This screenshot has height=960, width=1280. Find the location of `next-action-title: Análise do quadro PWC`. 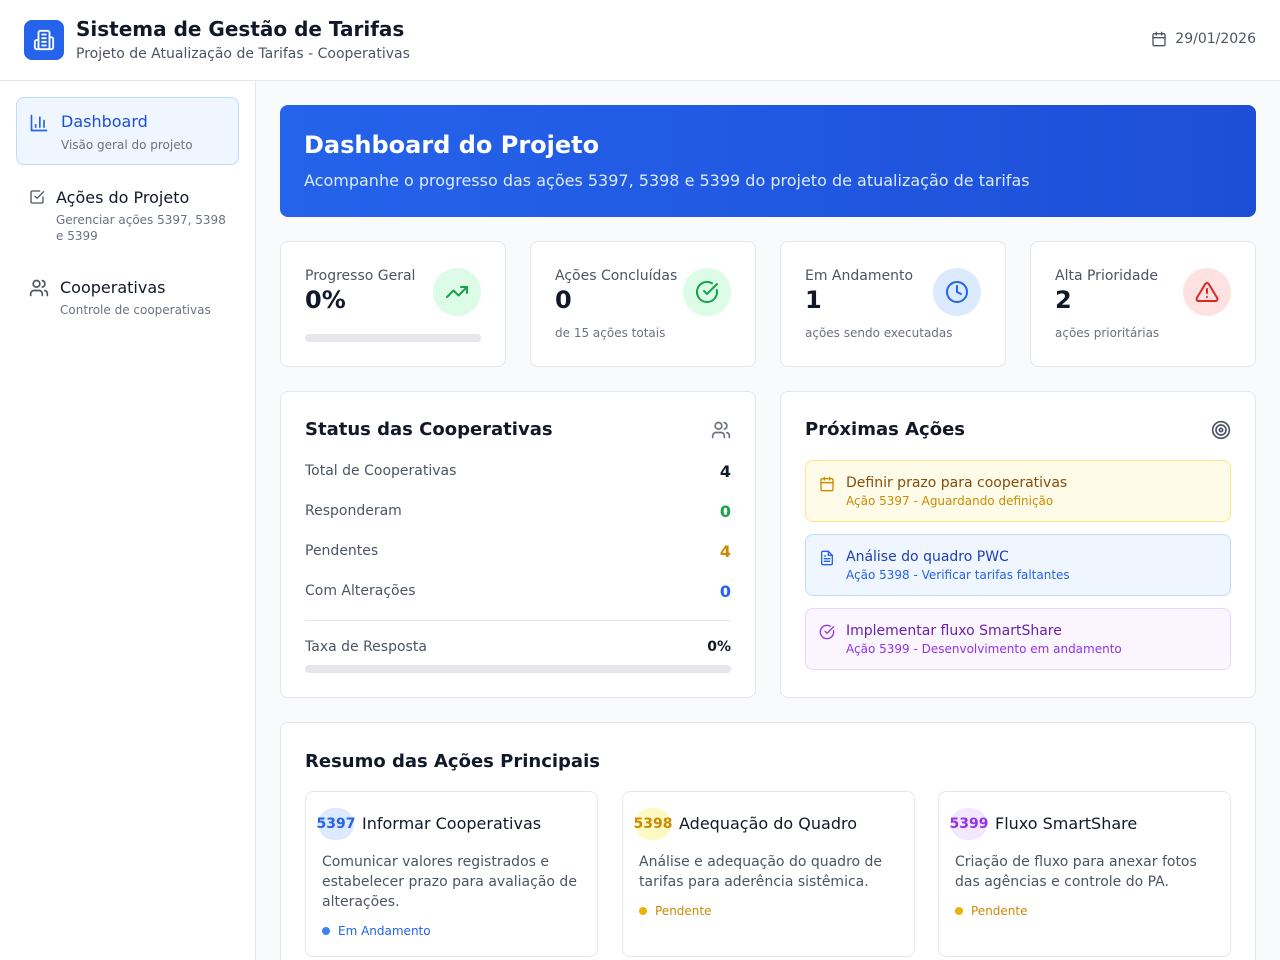

next-action-title: Análise do quadro PWC is located at coordinates (927, 557).